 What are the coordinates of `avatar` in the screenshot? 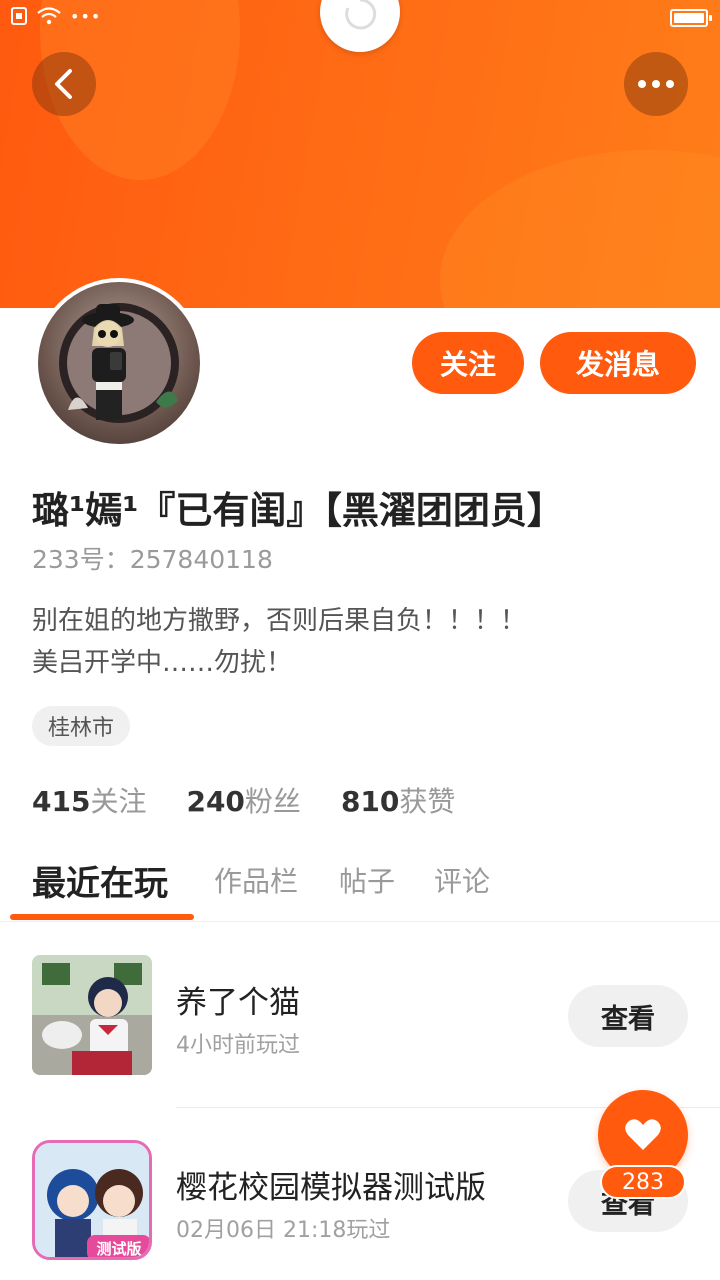 It's located at (119, 363).